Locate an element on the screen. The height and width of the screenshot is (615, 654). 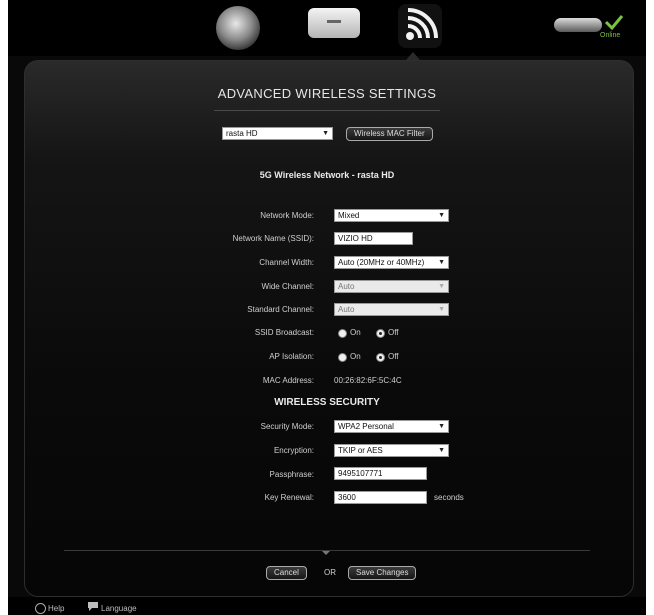
standard-channel-value: Auto is located at coordinates (346, 309).